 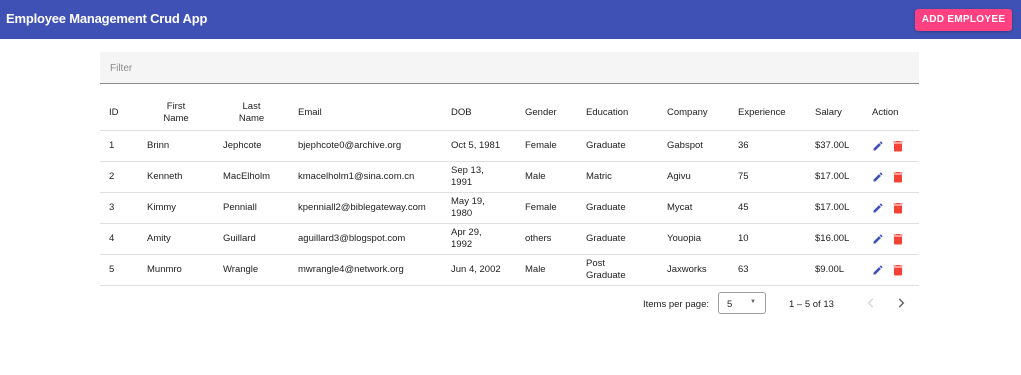 What do you see at coordinates (365, 270) in the screenshot?
I see `cell-email: mwrangle4@network.org` at bounding box center [365, 270].